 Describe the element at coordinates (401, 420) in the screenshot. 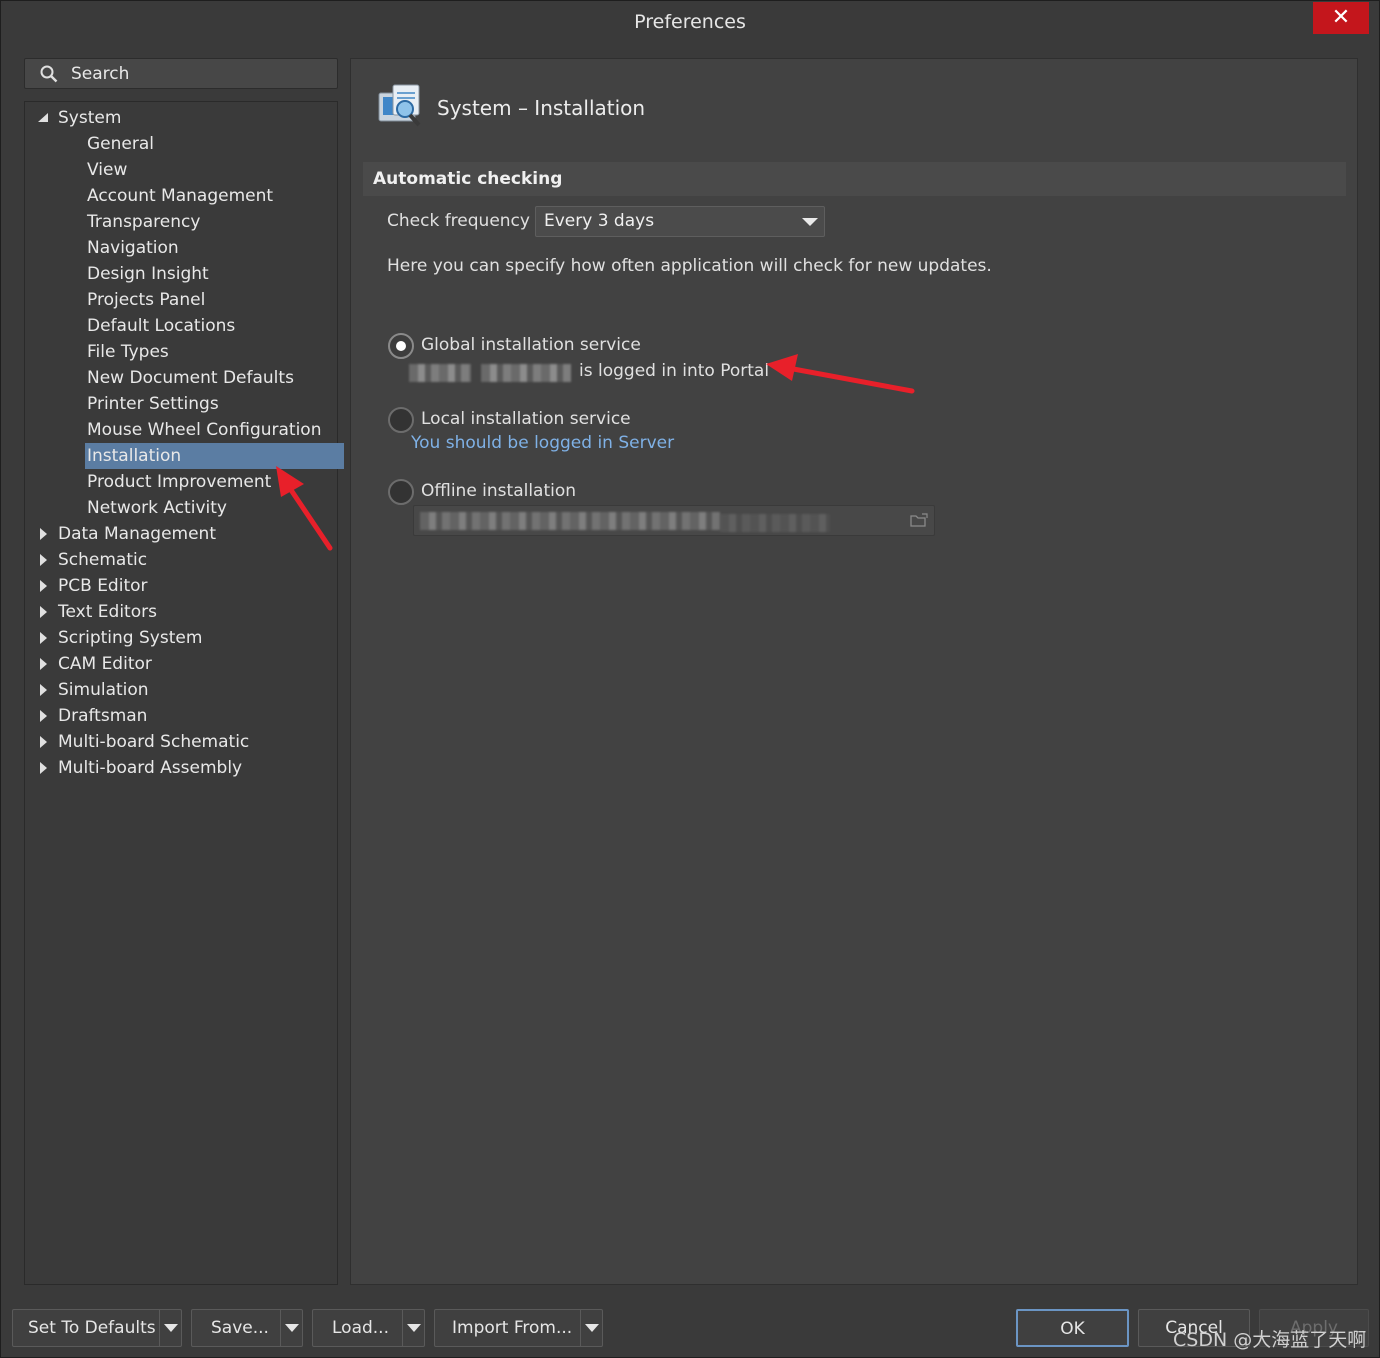

I see `local-installation-radio` at that location.